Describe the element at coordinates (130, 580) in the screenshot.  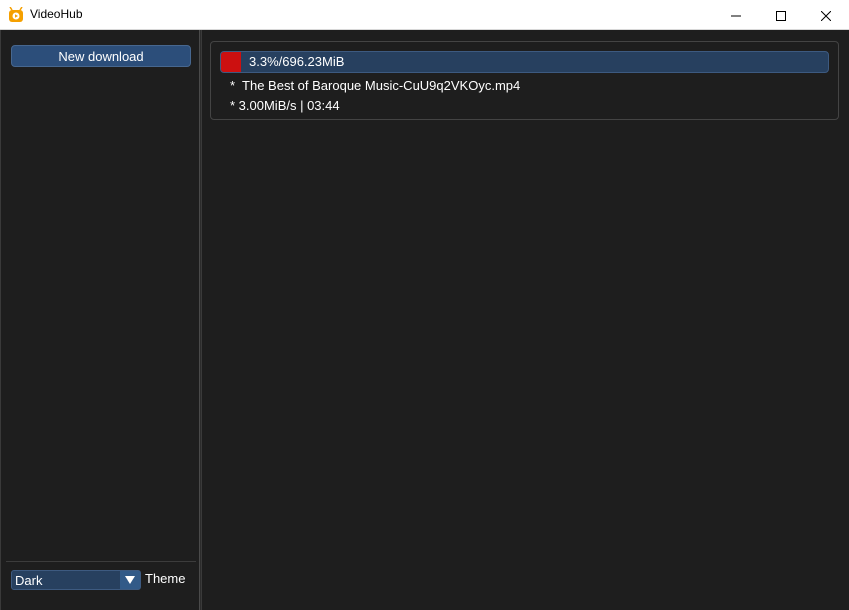
I see `dropdown-arrow-icon` at that location.